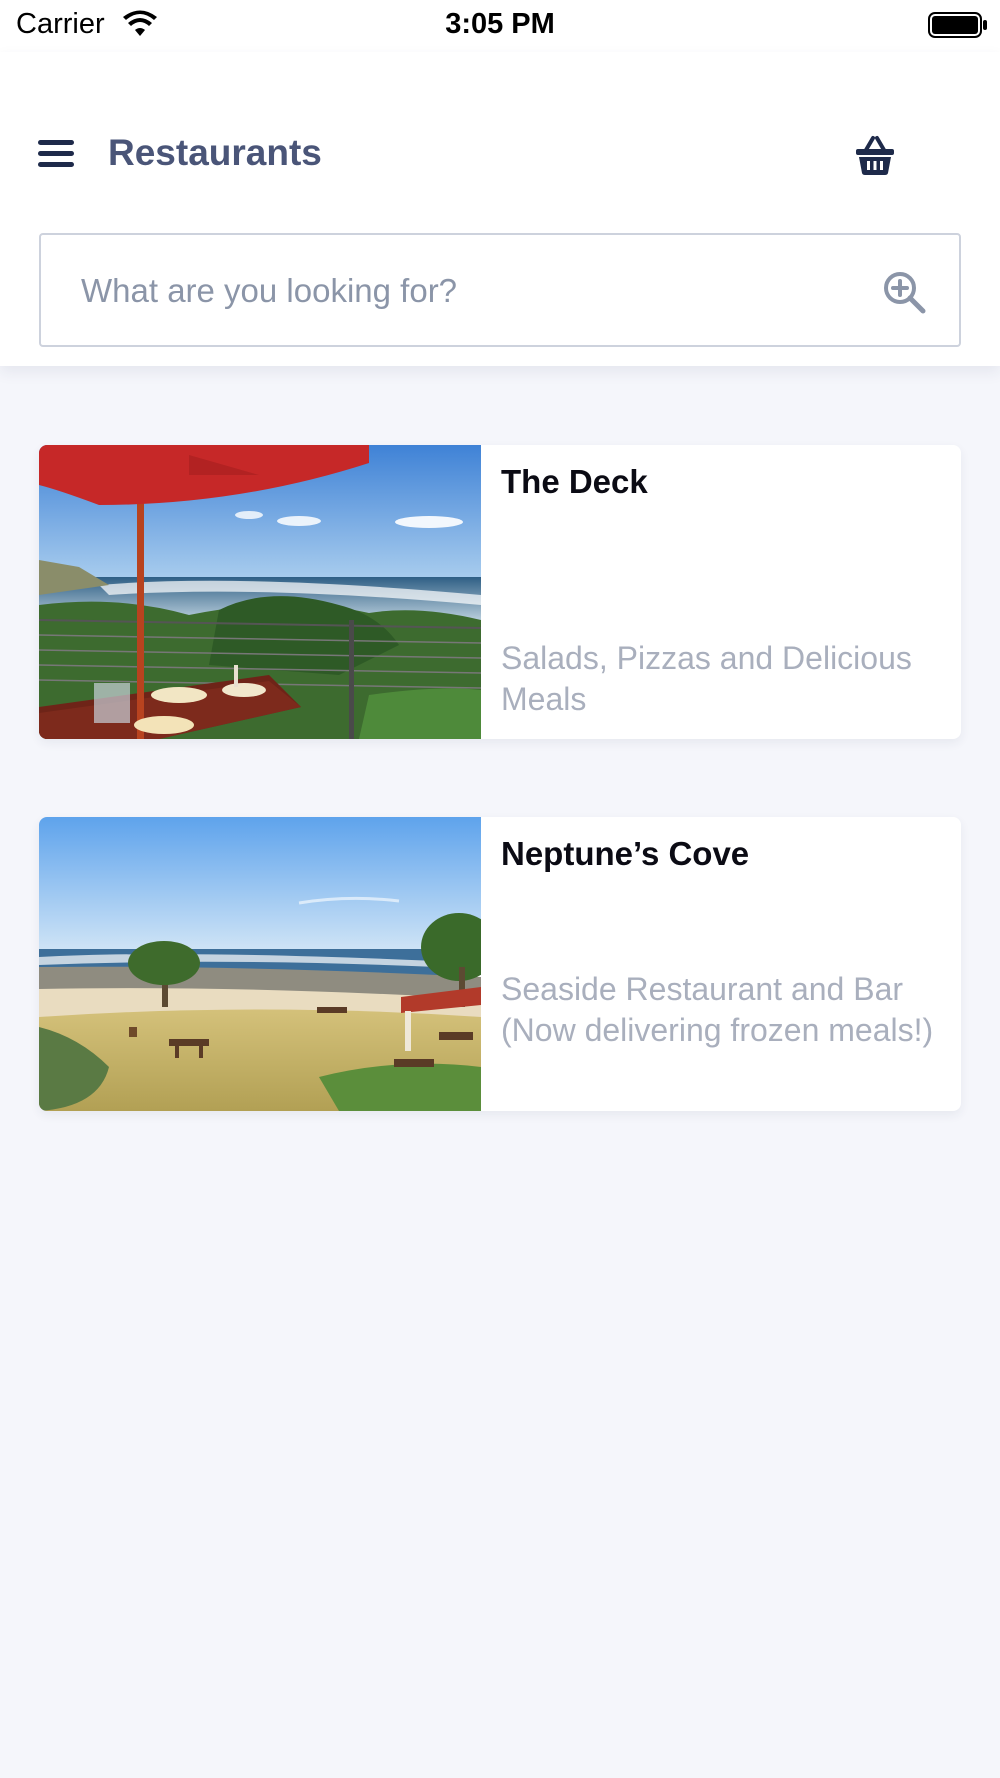  What do you see at coordinates (957, 25) in the screenshot?
I see `battery-icon` at bounding box center [957, 25].